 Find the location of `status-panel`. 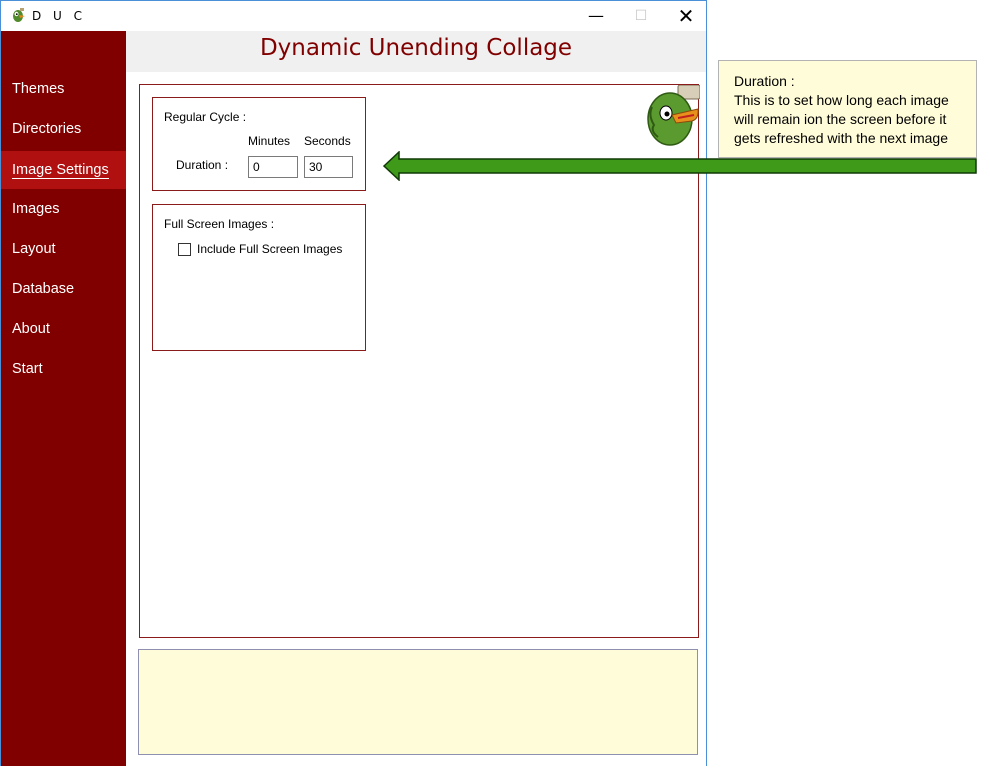

status-panel is located at coordinates (418, 702).